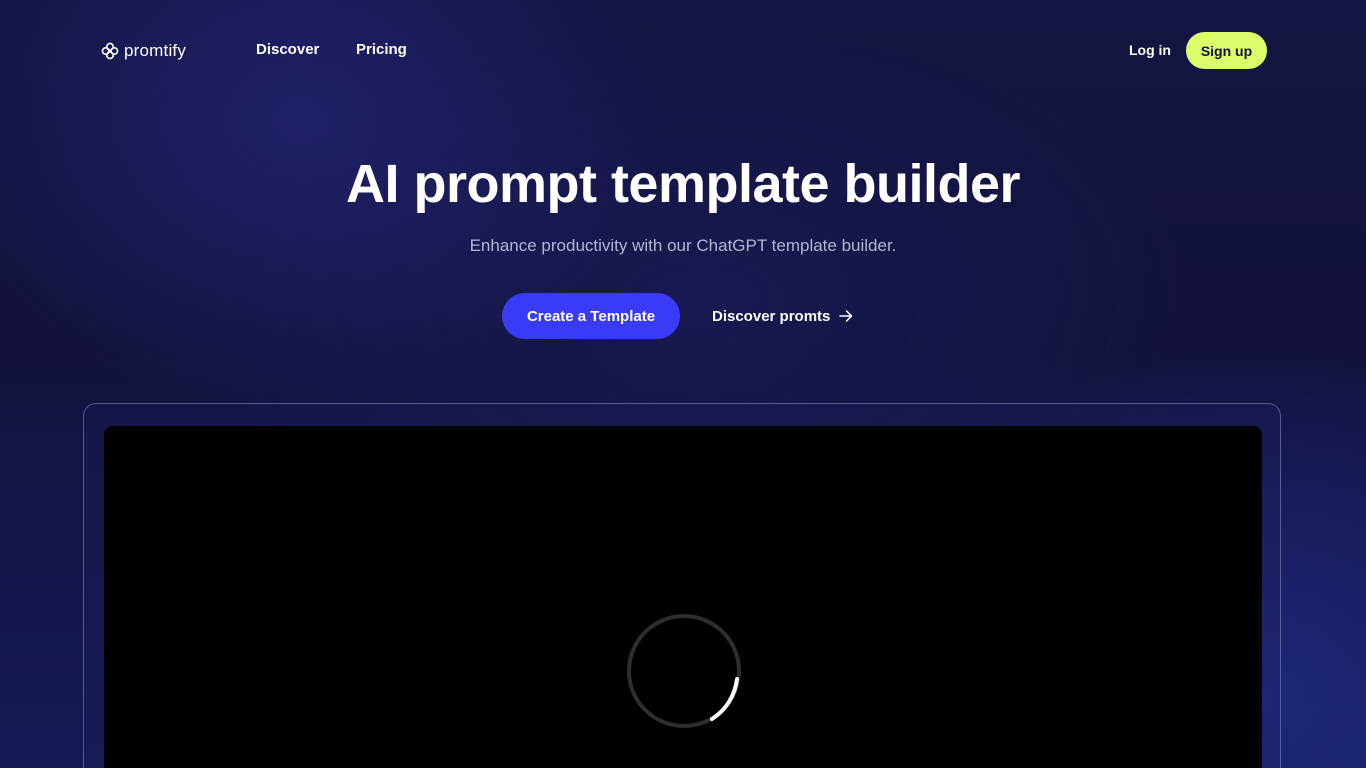 This screenshot has width=1366, height=768. I want to click on top-navigation: promtify Discover Pricing Log in Sign up, so click(683, 50).